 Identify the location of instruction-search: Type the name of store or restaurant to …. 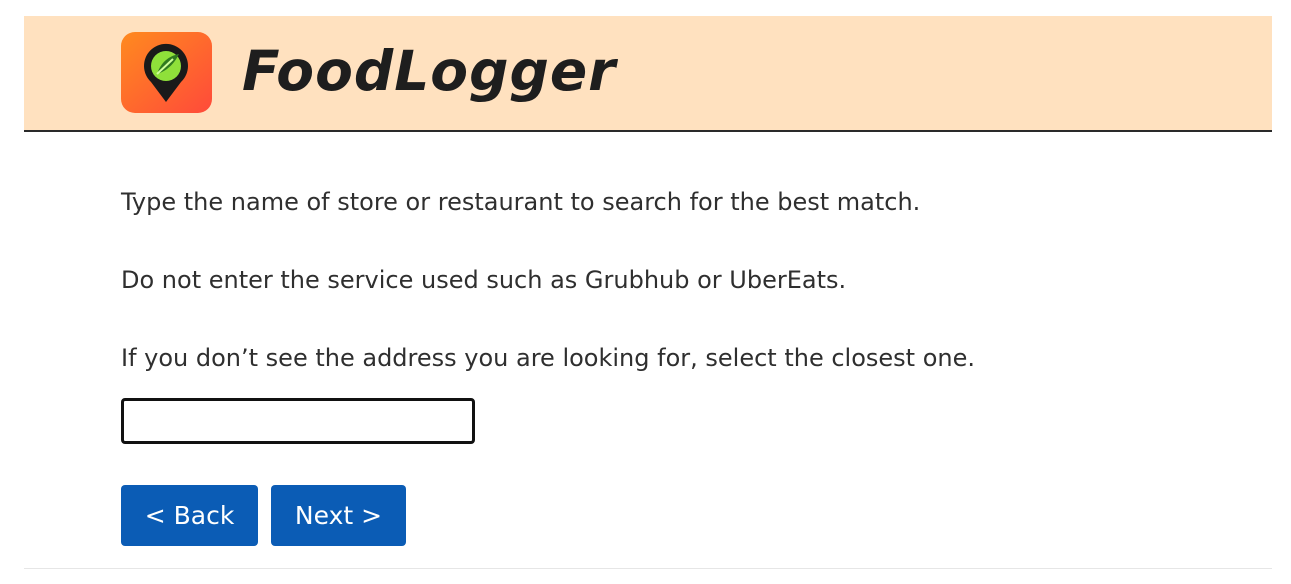
(521, 202).